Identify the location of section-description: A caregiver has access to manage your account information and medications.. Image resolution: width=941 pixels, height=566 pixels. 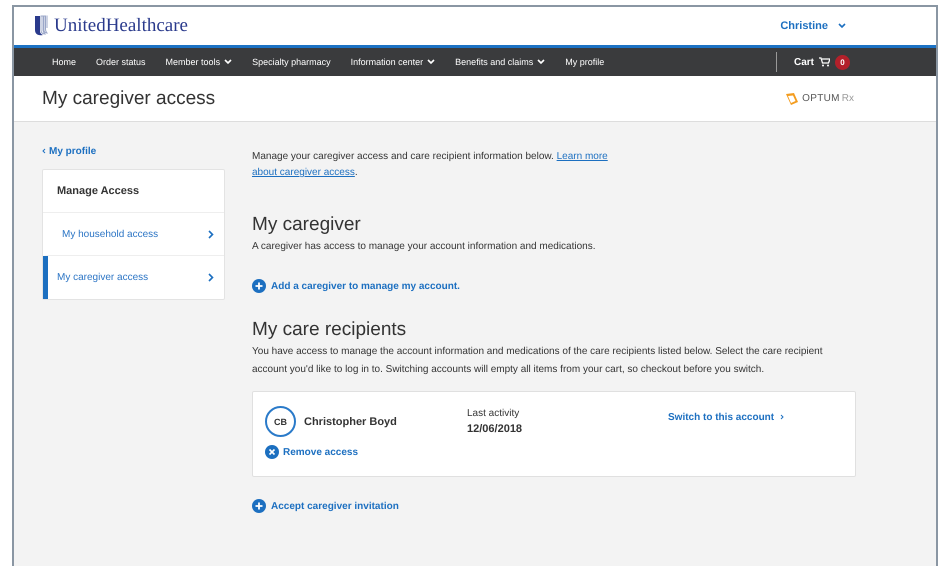
(424, 247).